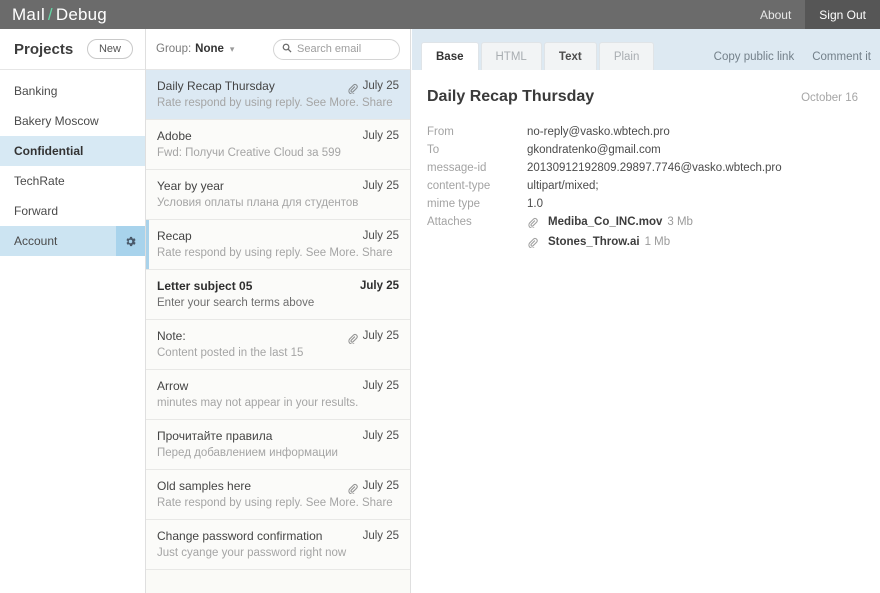  What do you see at coordinates (252, 553) in the screenshot?
I see `email-preview: Just cyange your password right now` at bounding box center [252, 553].